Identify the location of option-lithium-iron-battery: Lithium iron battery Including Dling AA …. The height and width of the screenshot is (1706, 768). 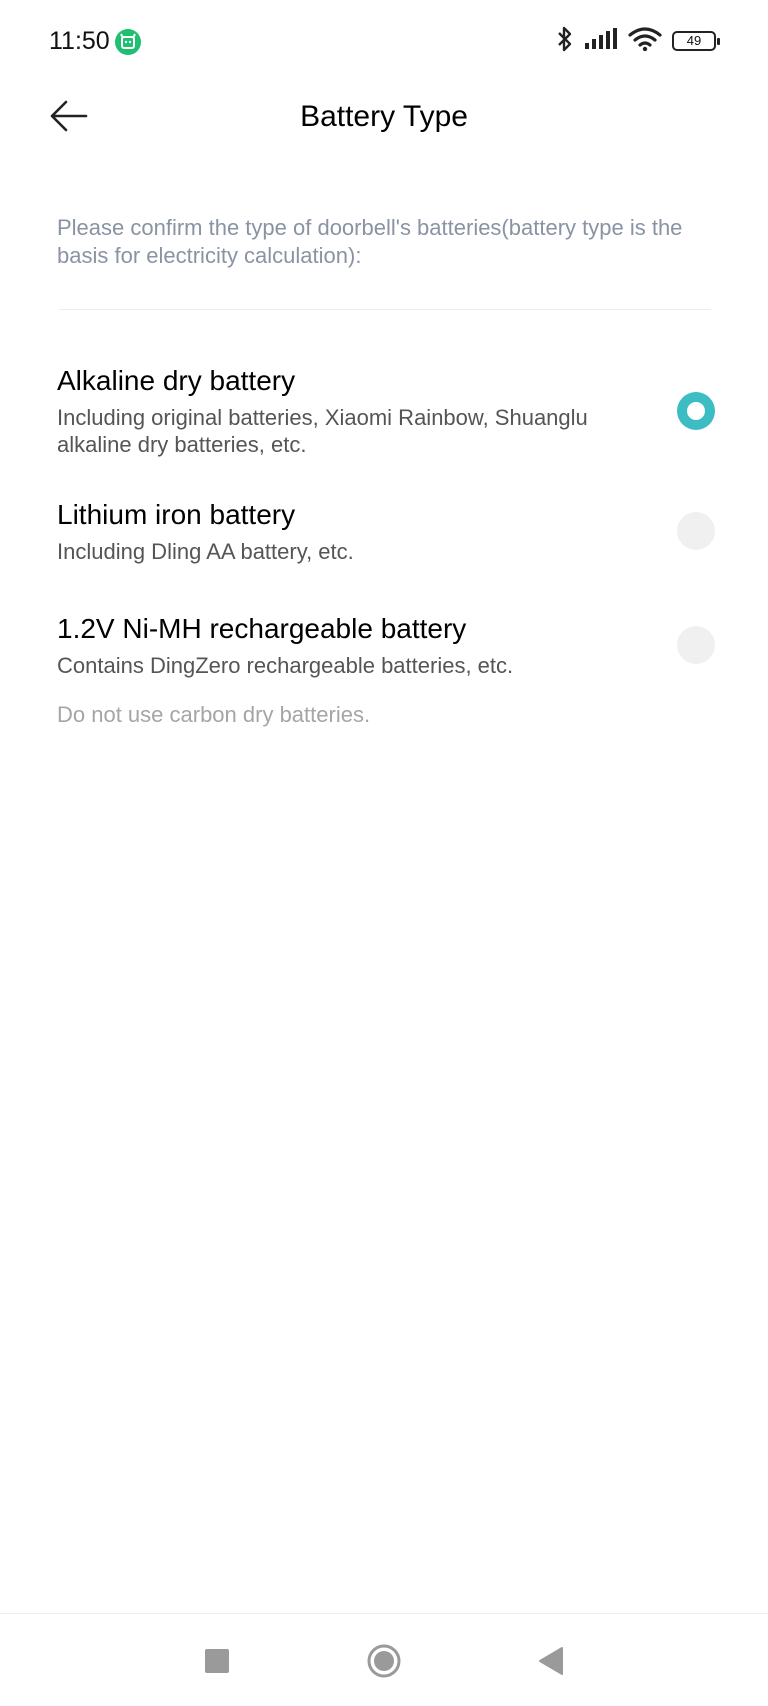
(387, 536).